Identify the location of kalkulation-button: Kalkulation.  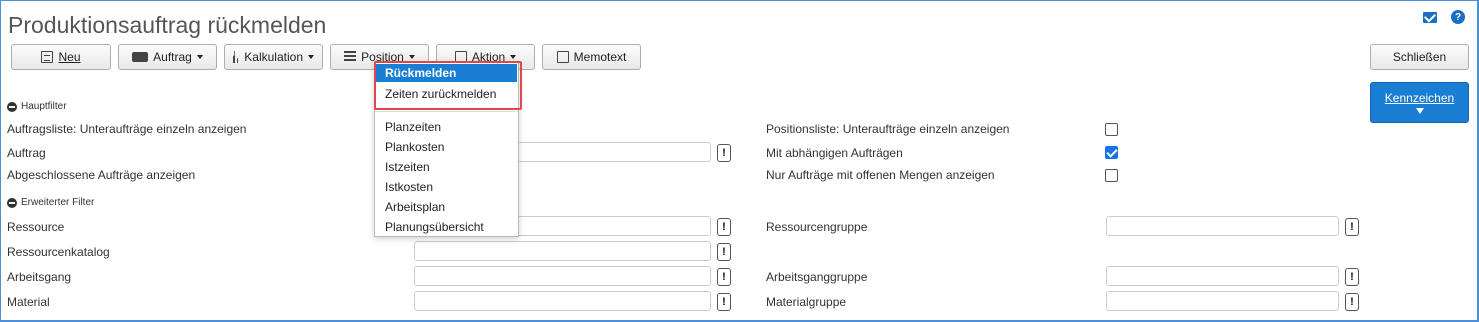
(273, 57).